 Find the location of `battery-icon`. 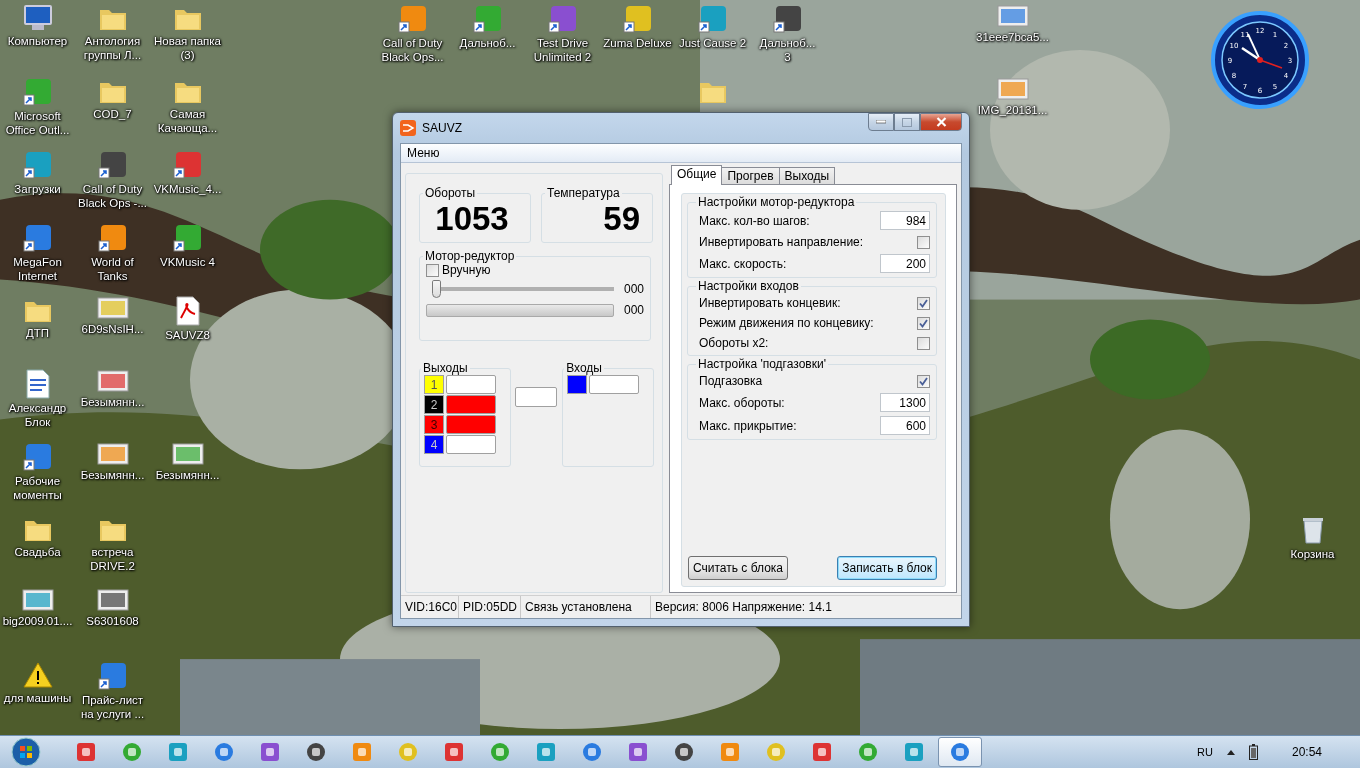

battery-icon is located at coordinates (1253, 752).